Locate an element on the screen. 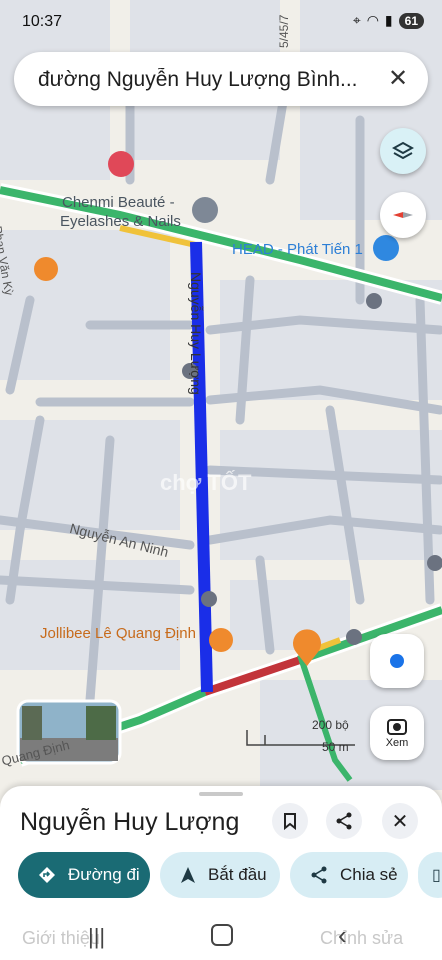  location-dot-icon is located at coordinates (397, 661).